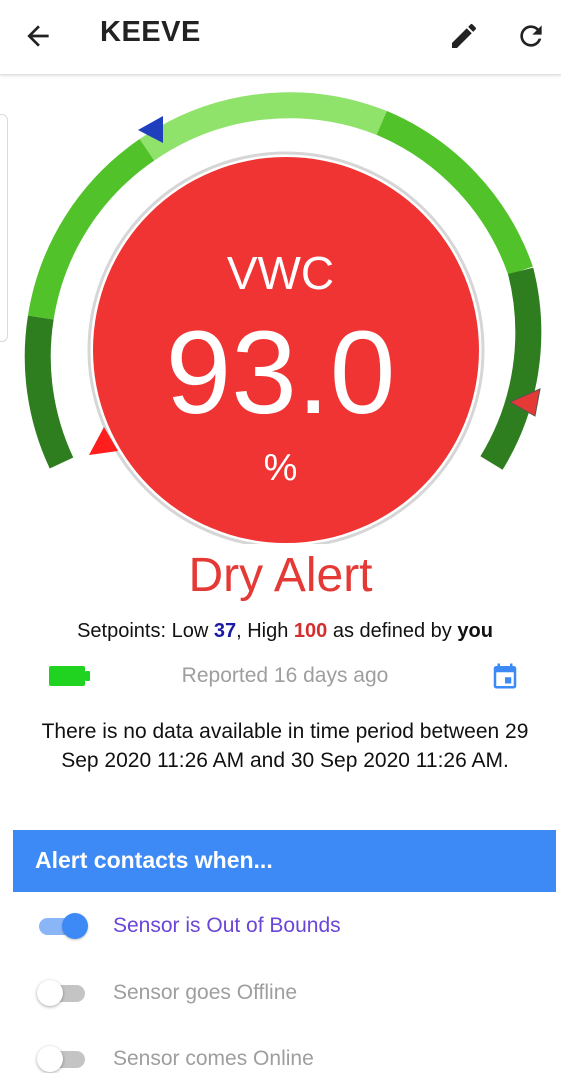 This screenshot has width=561, height=1073. Describe the element at coordinates (531, 36) in the screenshot. I see `refresh-icon` at that location.